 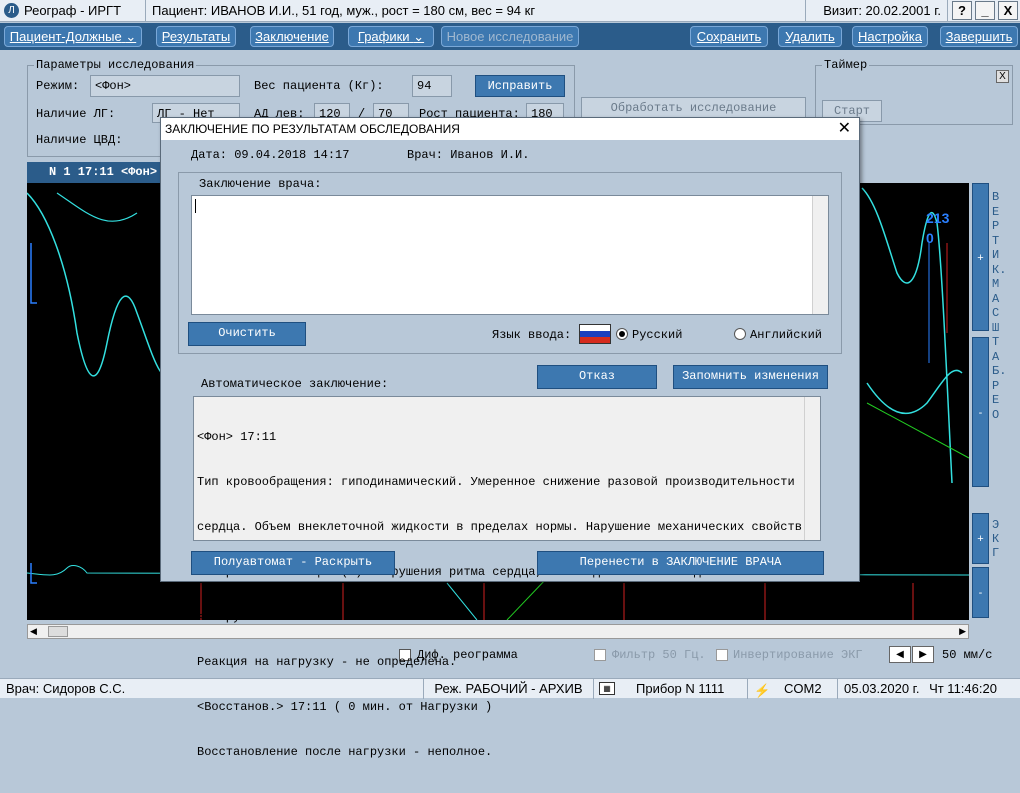 I want to click on patient-menu-button: Пациент-Должные ⌄, so click(x=73, y=36).